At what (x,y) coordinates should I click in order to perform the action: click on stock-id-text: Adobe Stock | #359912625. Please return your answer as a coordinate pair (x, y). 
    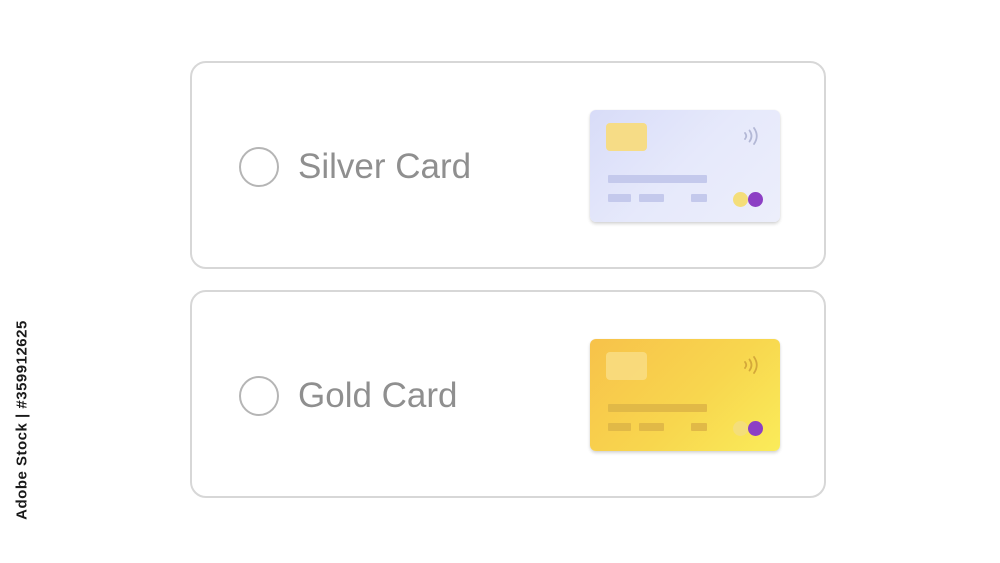
    Looking at the image, I should click on (22, 420).